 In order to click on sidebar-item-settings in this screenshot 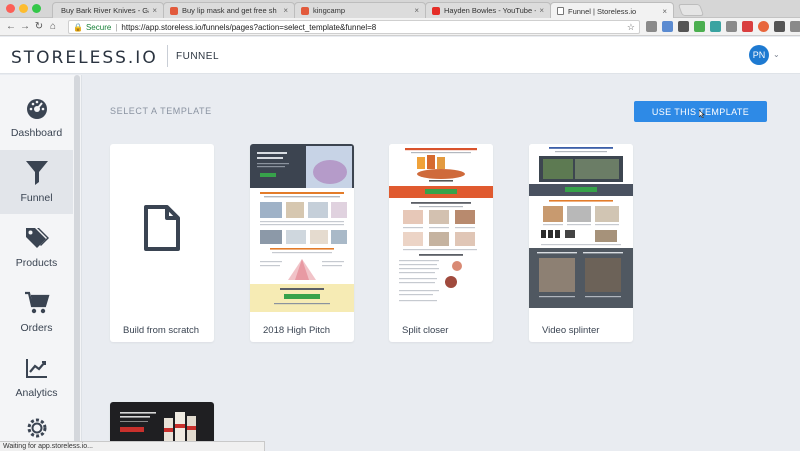, I will do `click(36, 427)`.